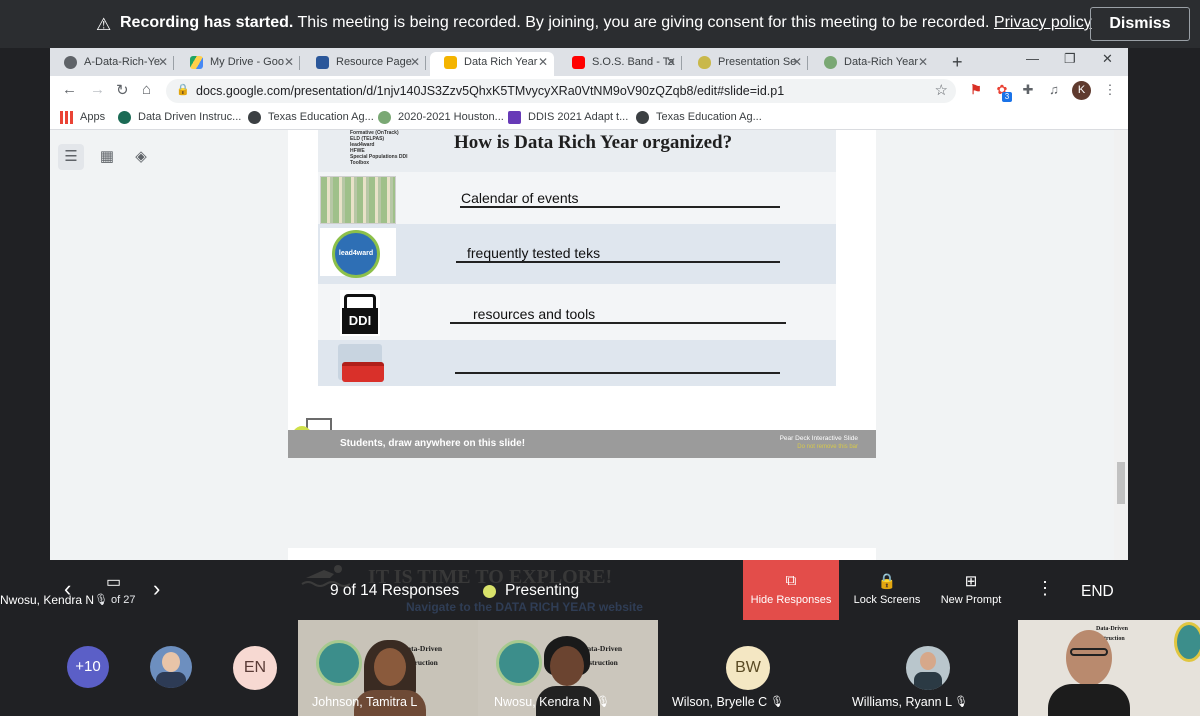 The width and height of the screenshot is (1200, 716). I want to click on home-icon: ⌂, so click(146, 89).